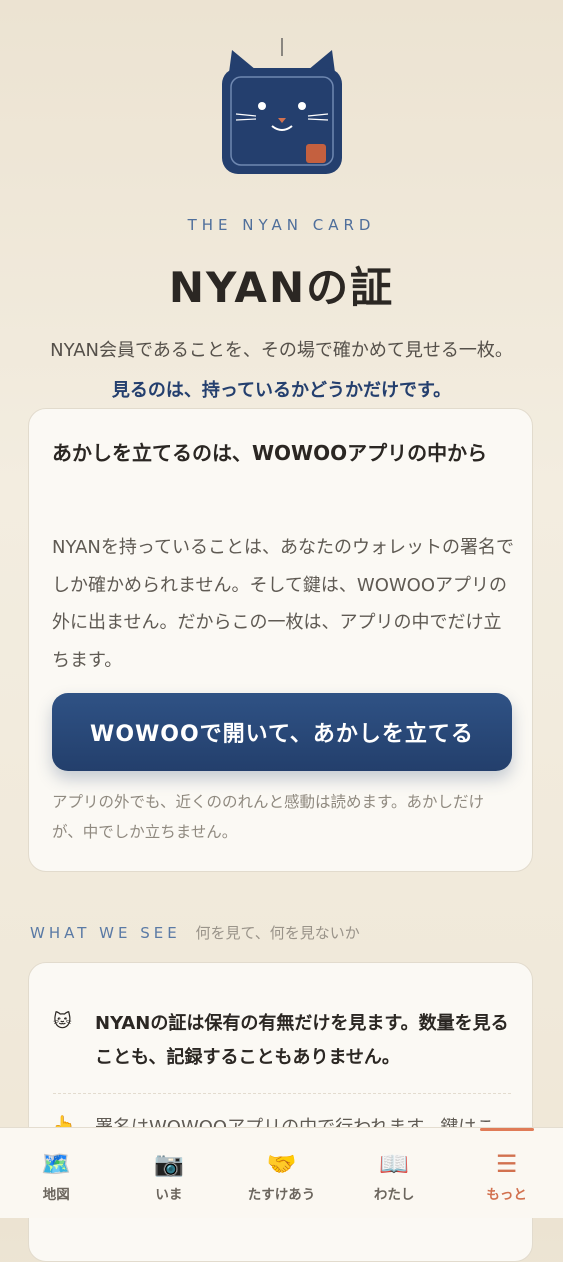  I want to click on card-note: アプリの外でも、近くののれんと感動は読めます。あかしだけが、中でしか立ちません。, so click(268, 817).